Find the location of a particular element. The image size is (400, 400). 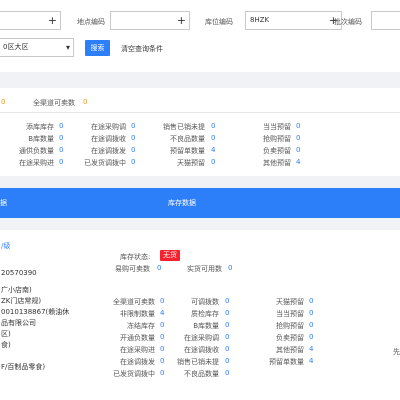

warehouse-code-value: 8HZK is located at coordinates (260, 20).